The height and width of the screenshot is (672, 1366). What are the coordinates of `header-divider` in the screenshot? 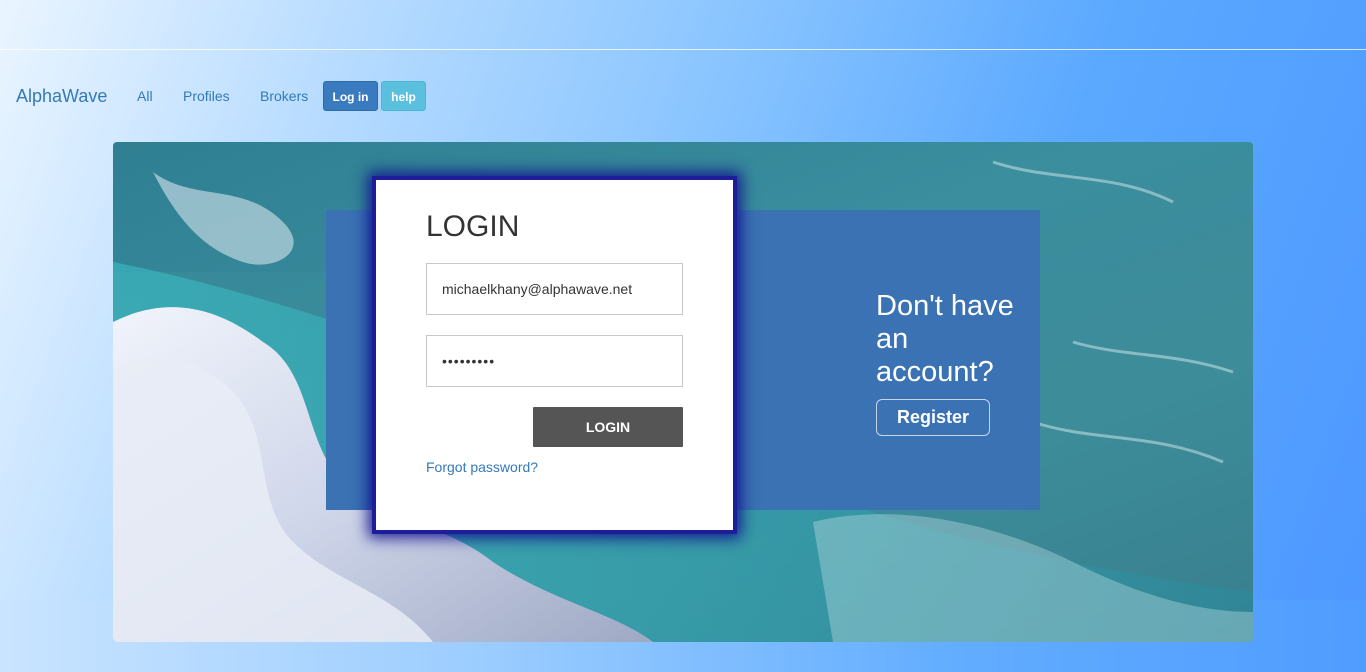 It's located at (683, 49).